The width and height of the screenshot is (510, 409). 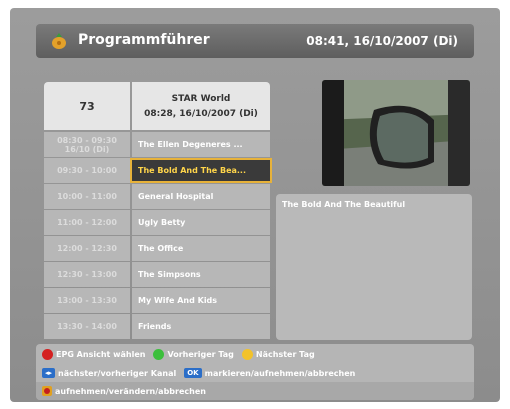 I want to click on red-button-label: EPG Ansicht wählen, so click(x=101, y=354).